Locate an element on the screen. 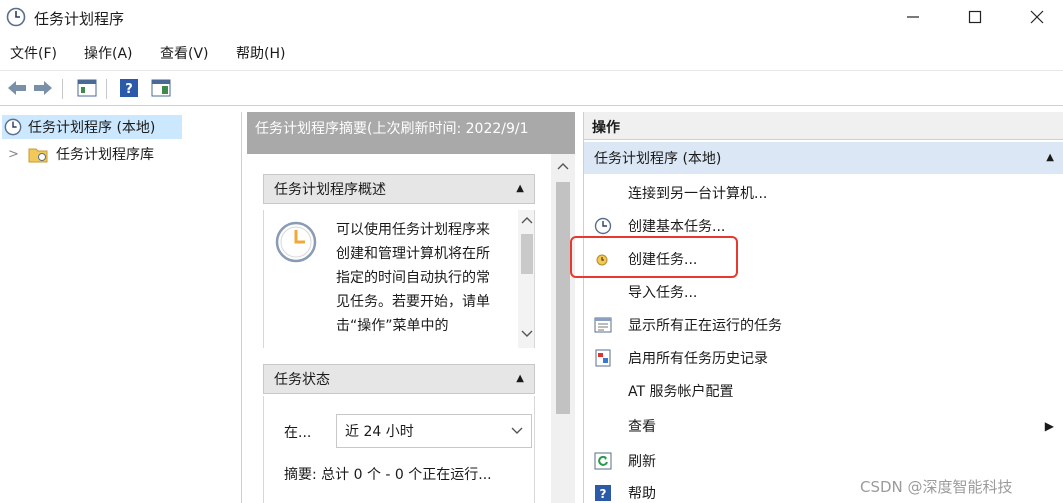  action-label: AT 服务帐户配置 is located at coordinates (681, 392).